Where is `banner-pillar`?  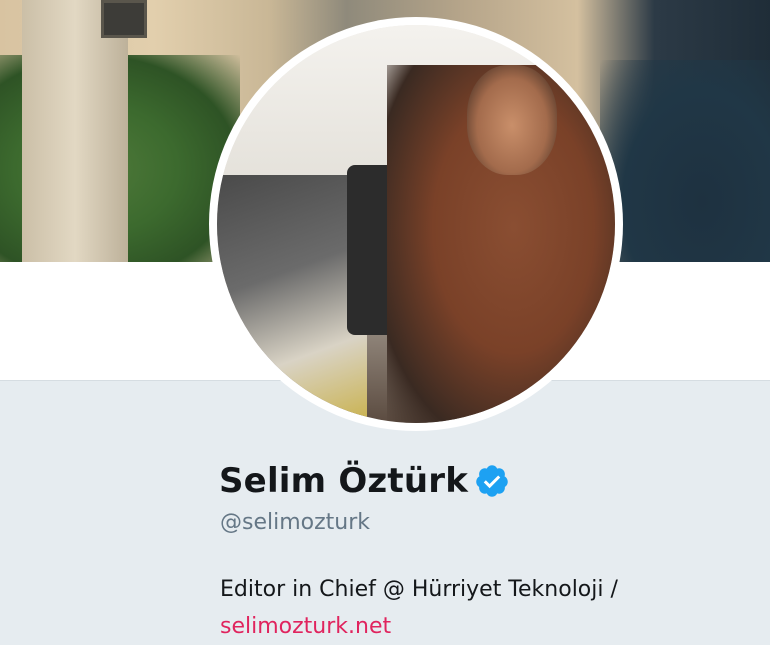
banner-pillar is located at coordinates (75, 131).